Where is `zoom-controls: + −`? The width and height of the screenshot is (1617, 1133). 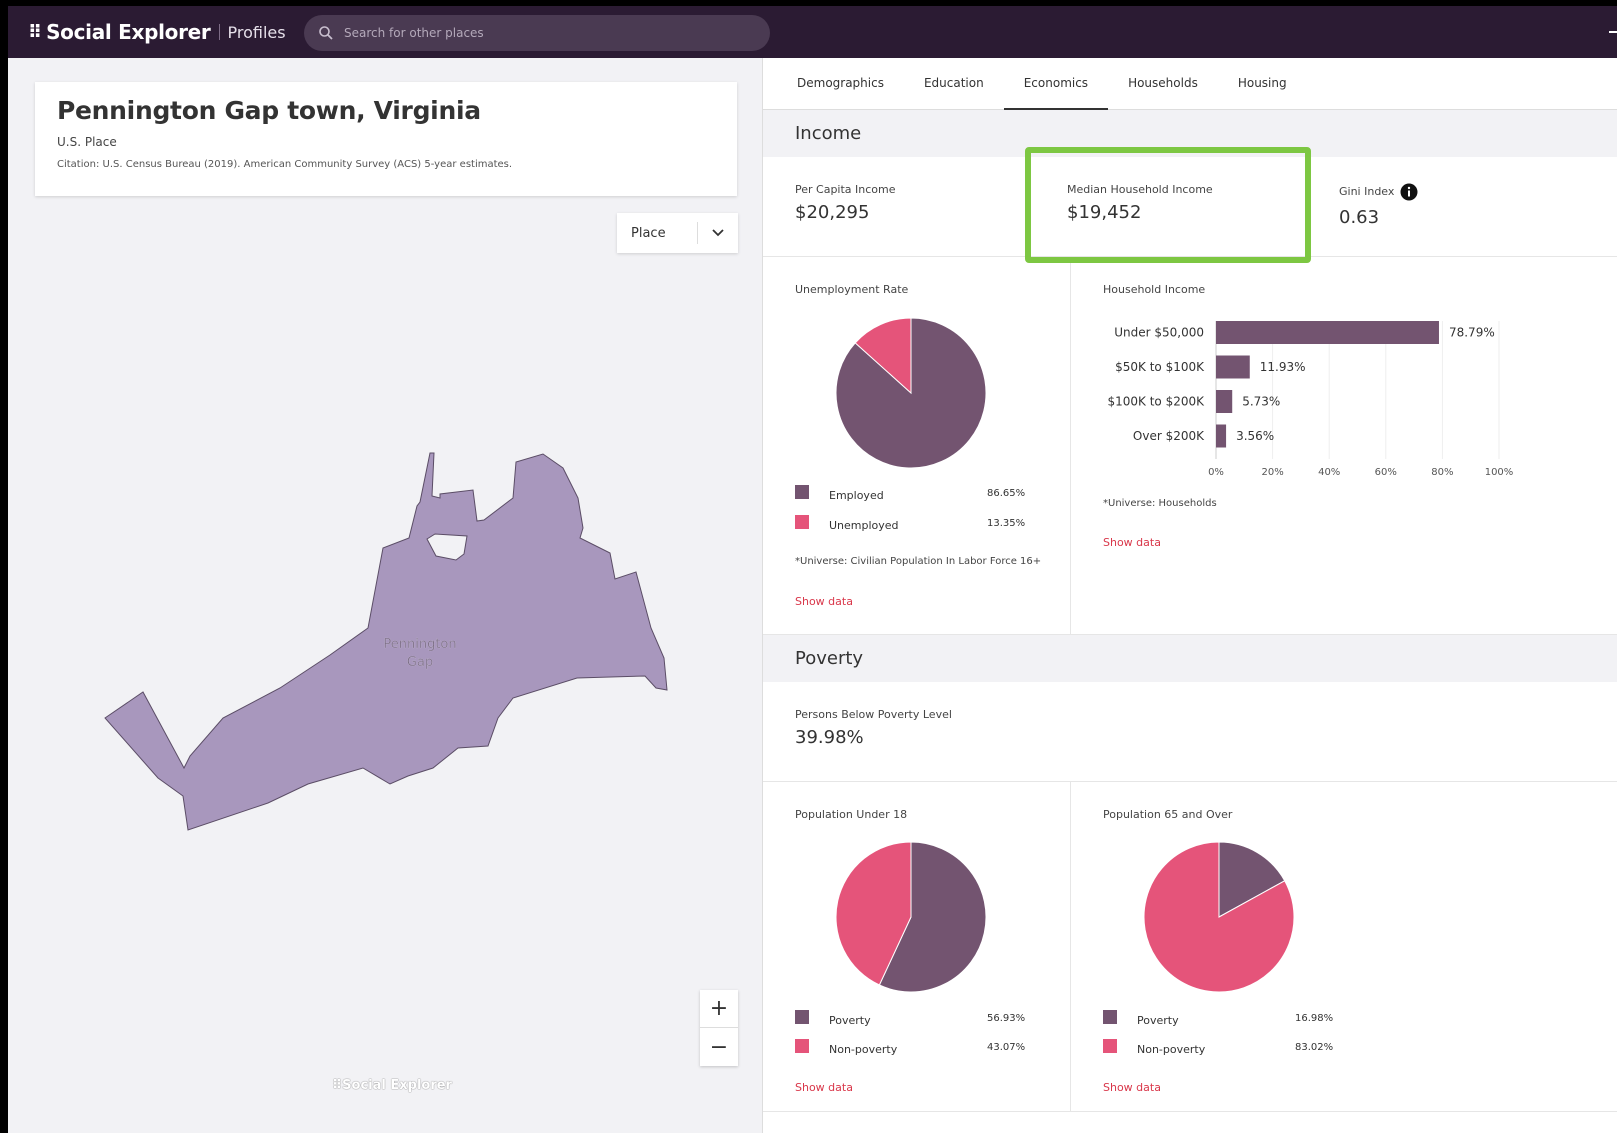 zoom-controls: + − is located at coordinates (719, 1028).